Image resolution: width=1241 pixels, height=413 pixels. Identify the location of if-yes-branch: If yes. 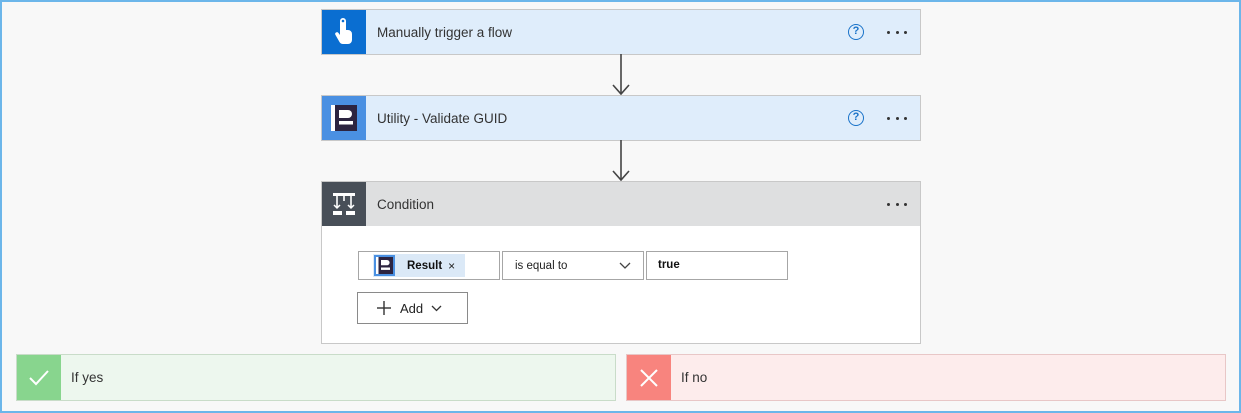
(316, 377).